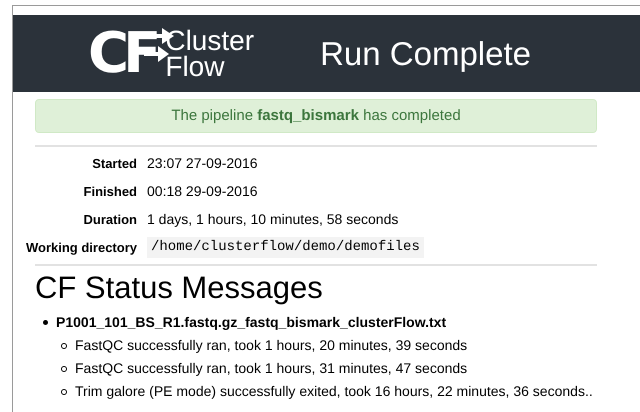 This screenshot has width=640, height=412. Describe the element at coordinates (202, 163) in the screenshot. I see `detail-value: 23:07 27-09-2016` at that location.